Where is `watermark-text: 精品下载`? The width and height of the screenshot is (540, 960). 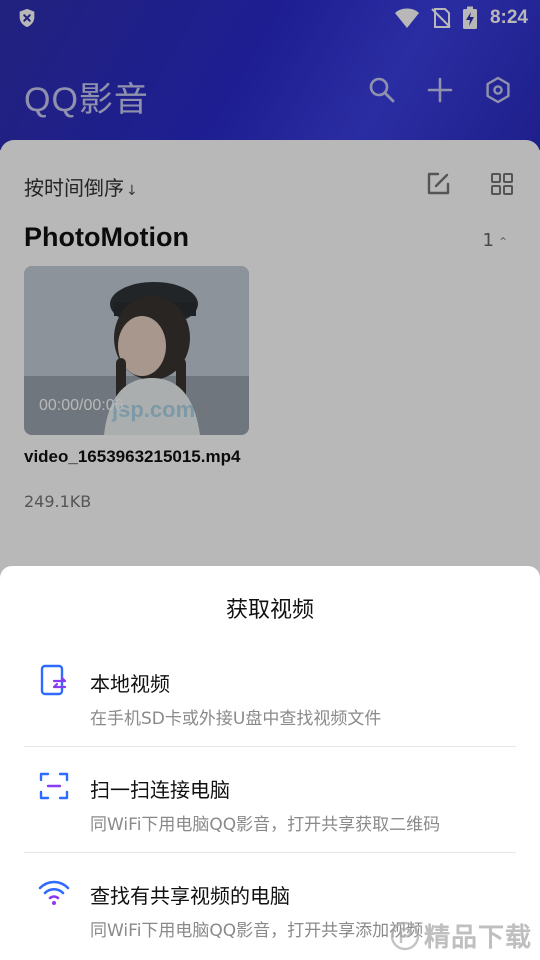
watermark-text: 精品下载 is located at coordinates (477, 938).